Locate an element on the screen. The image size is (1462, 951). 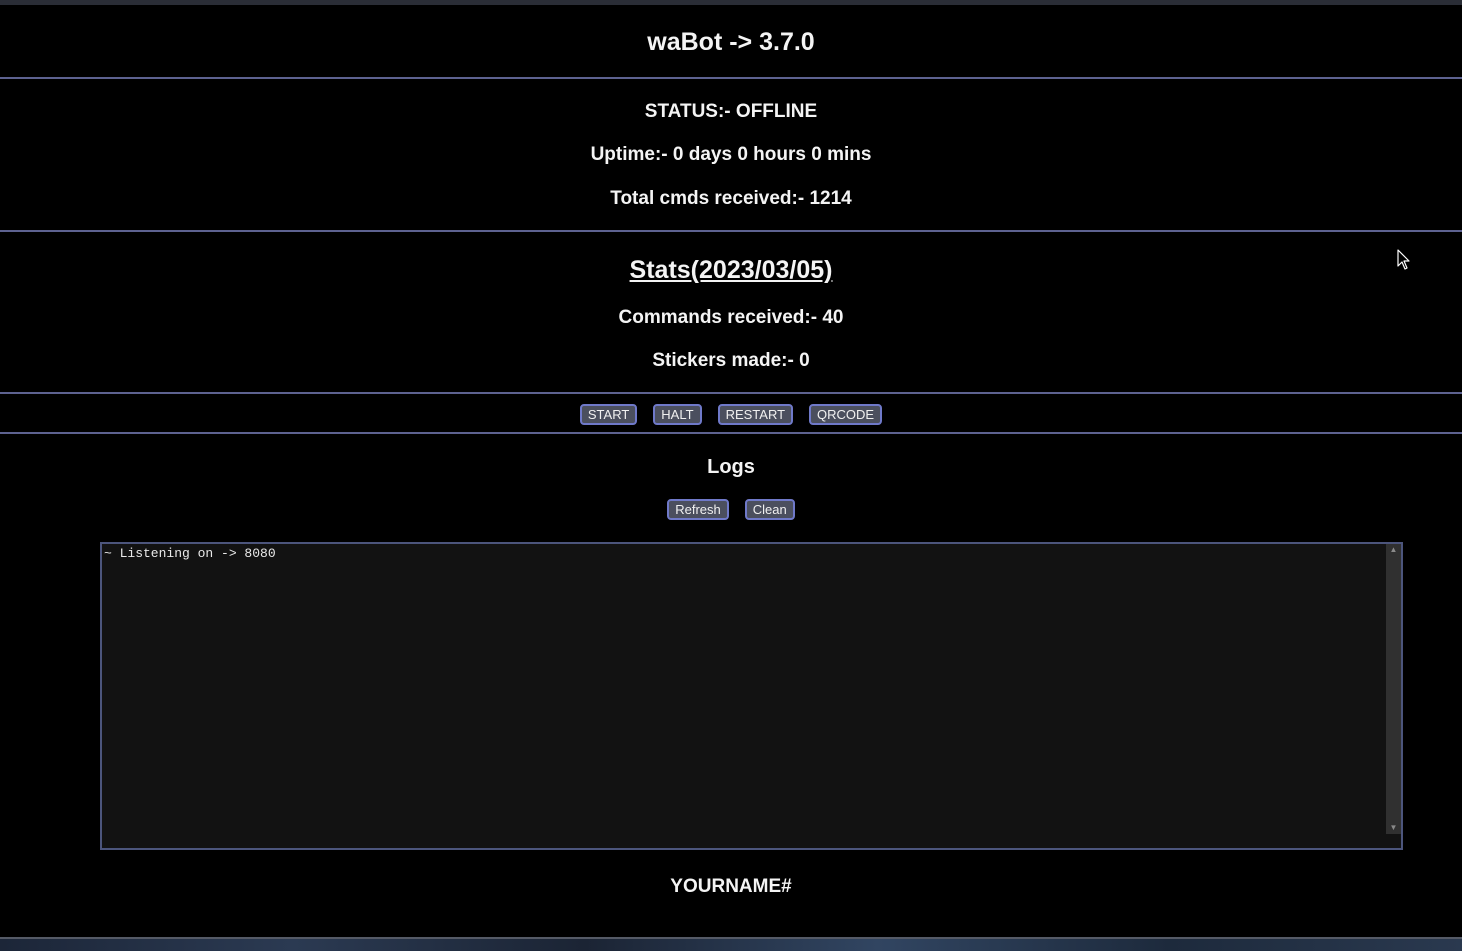
halt-button: HALT is located at coordinates (677, 414).